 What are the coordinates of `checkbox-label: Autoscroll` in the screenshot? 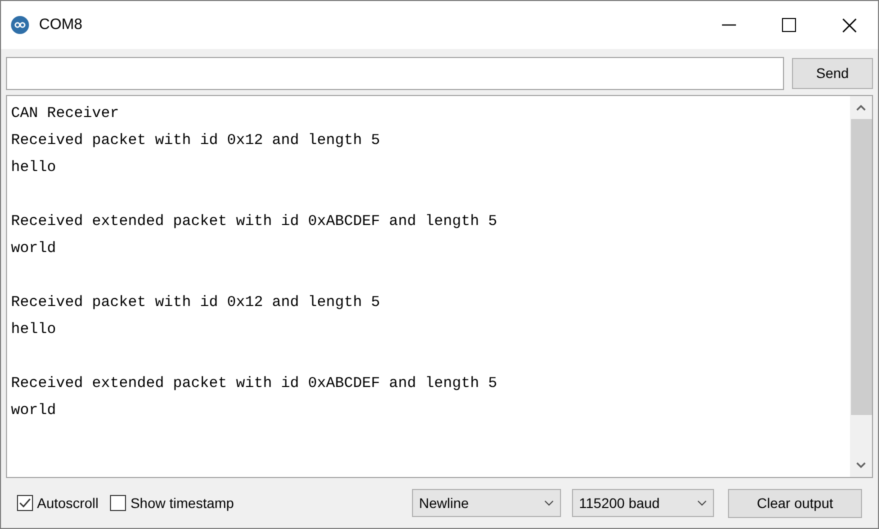 It's located at (67, 503).